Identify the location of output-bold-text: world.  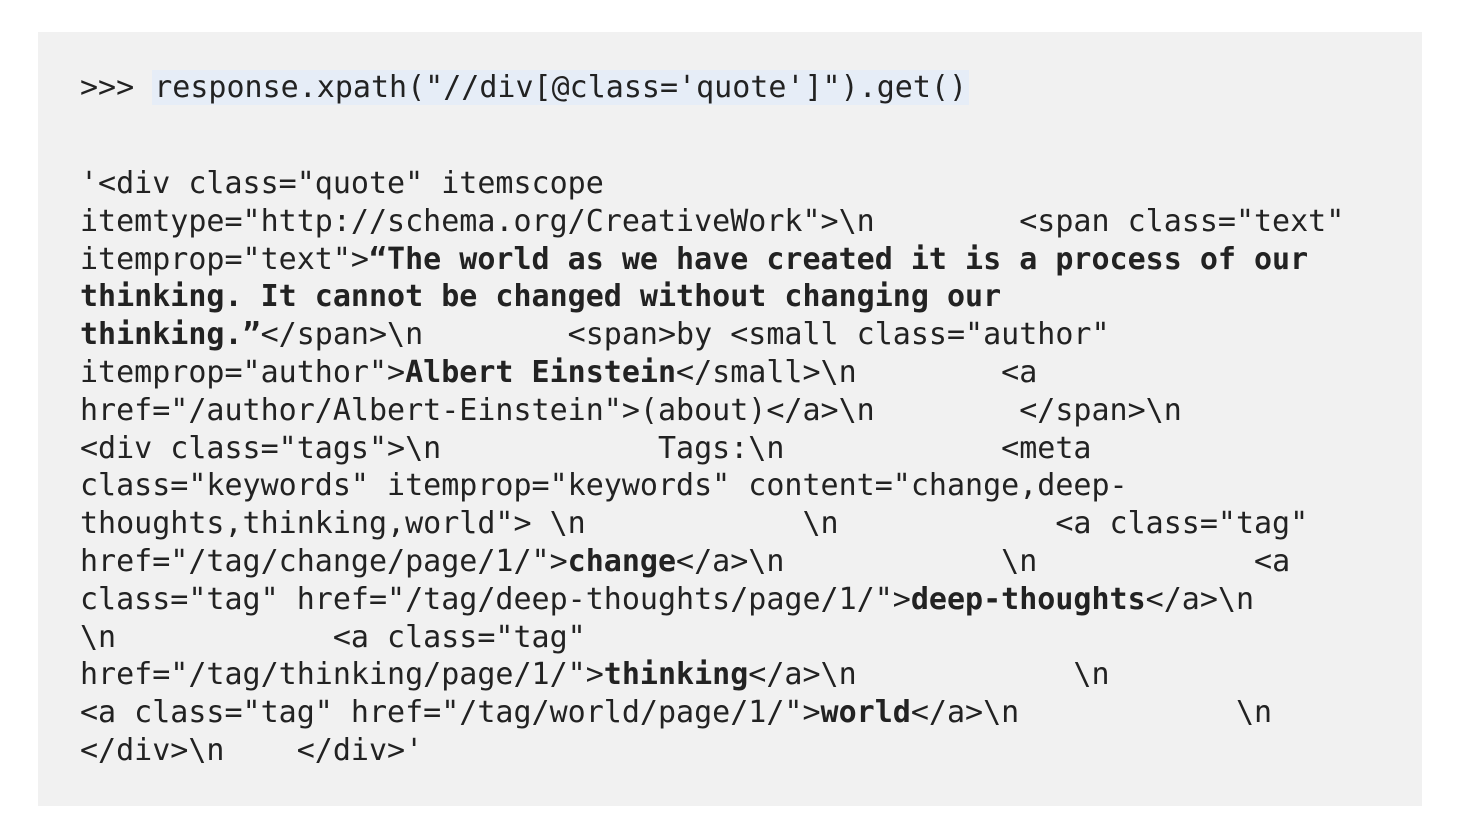
(865, 713).